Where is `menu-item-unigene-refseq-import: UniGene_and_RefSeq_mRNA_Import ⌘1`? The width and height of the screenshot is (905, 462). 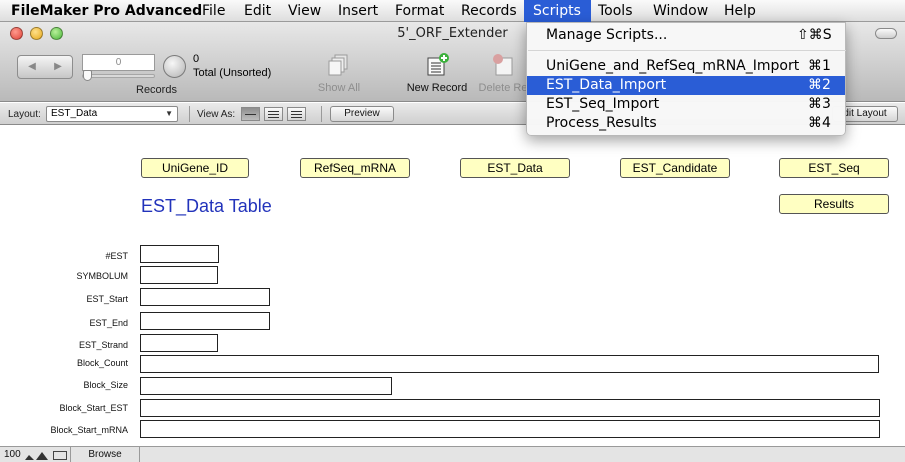
menu-item-unigene-refseq-import: UniGene_and_RefSeq_mRNA_Import ⌘1 is located at coordinates (686, 66).